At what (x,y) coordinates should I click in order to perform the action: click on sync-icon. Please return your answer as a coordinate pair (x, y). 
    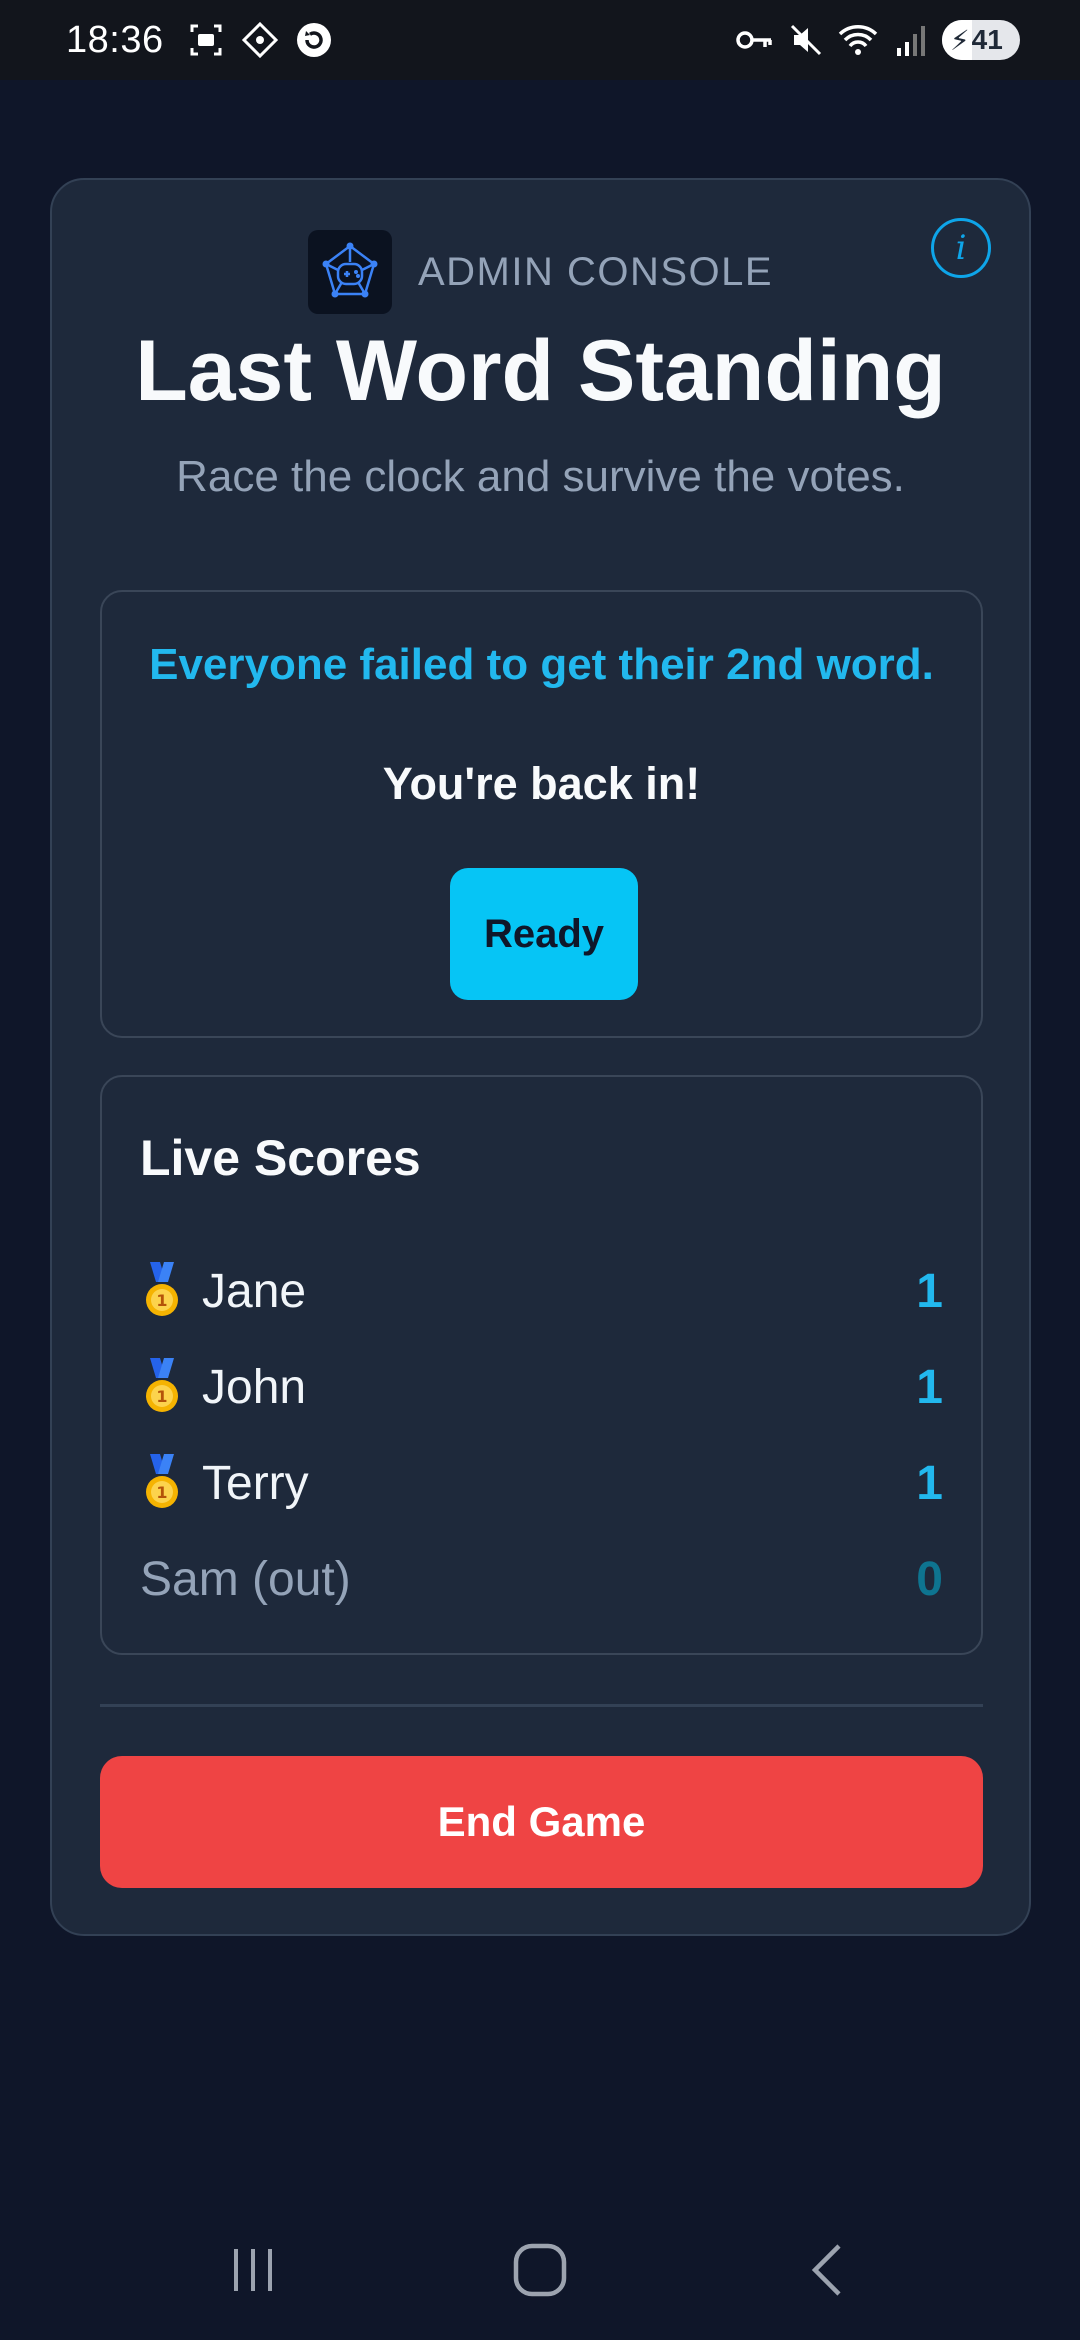
    Looking at the image, I should click on (314, 40).